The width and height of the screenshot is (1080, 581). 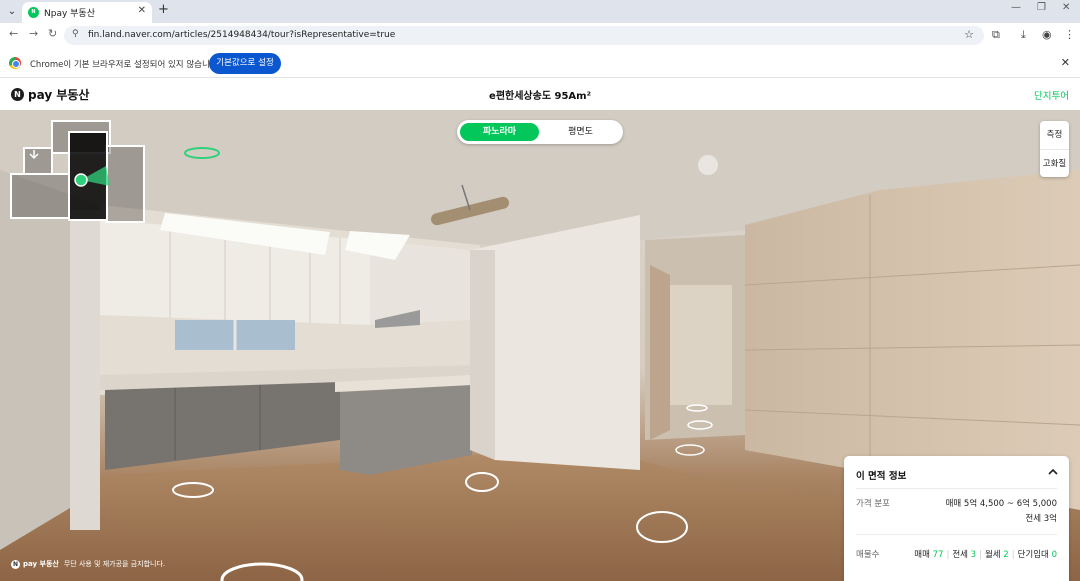 What do you see at coordinates (1054, 555) in the screenshot?
I see `listing-count-short-term: 0` at bounding box center [1054, 555].